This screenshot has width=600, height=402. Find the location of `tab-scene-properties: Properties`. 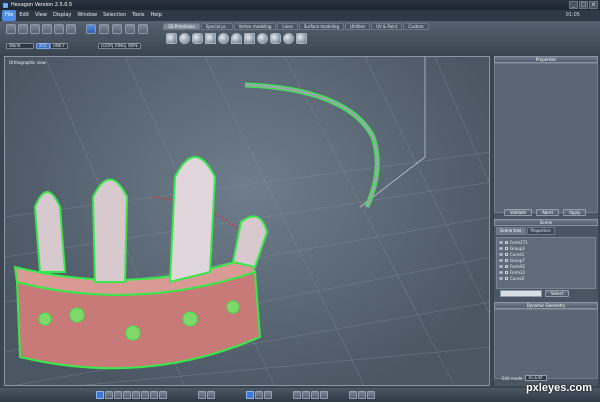

tab-scene-properties: Properties is located at coordinates (540, 231).